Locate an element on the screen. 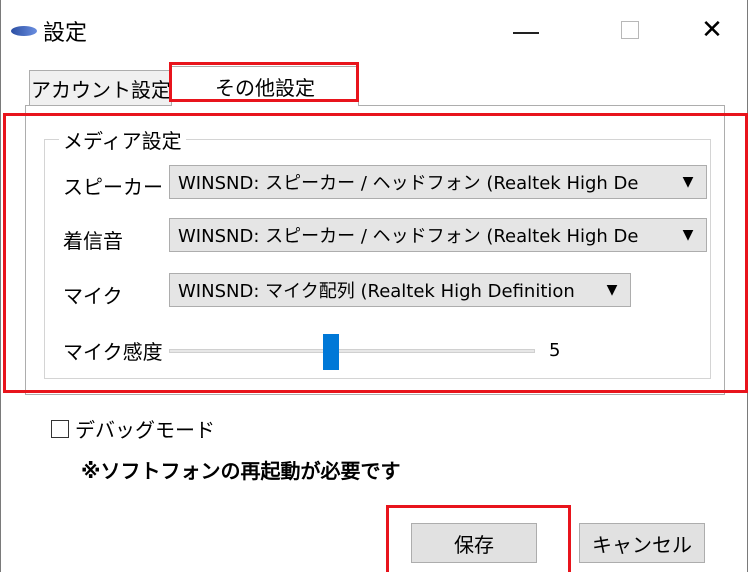 This screenshot has height=572, width=750. mic-sensitivity-slider-track is located at coordinates (352, 351).